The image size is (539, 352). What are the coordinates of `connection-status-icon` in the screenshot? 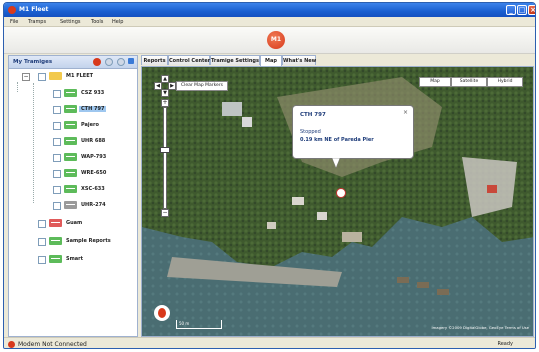 It's located at (11, 344).